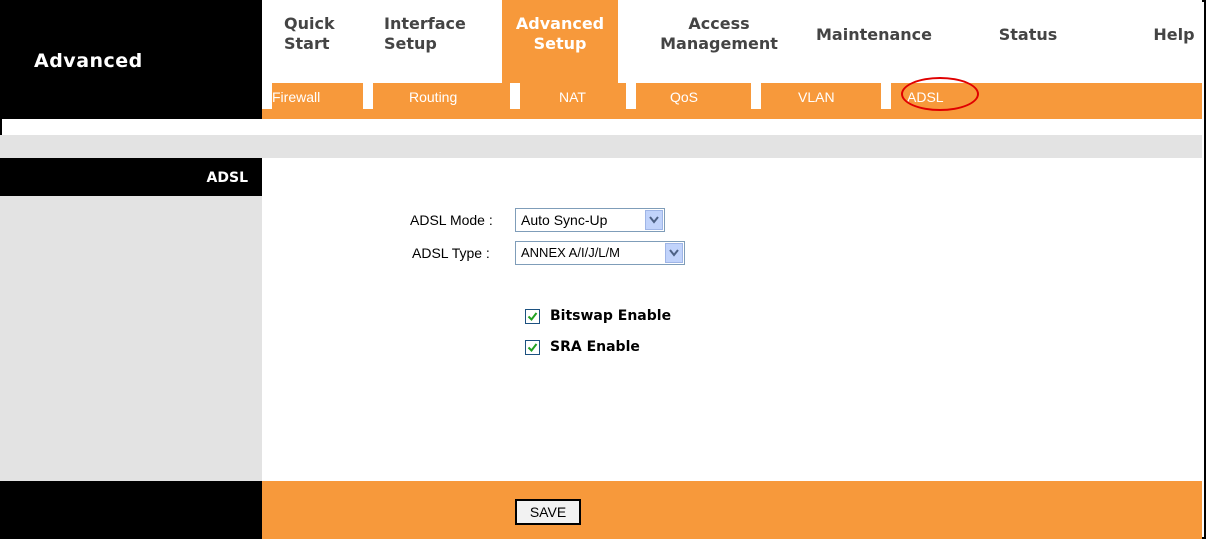  I want to click on brand-panel: Advanced, so click(131, 59).